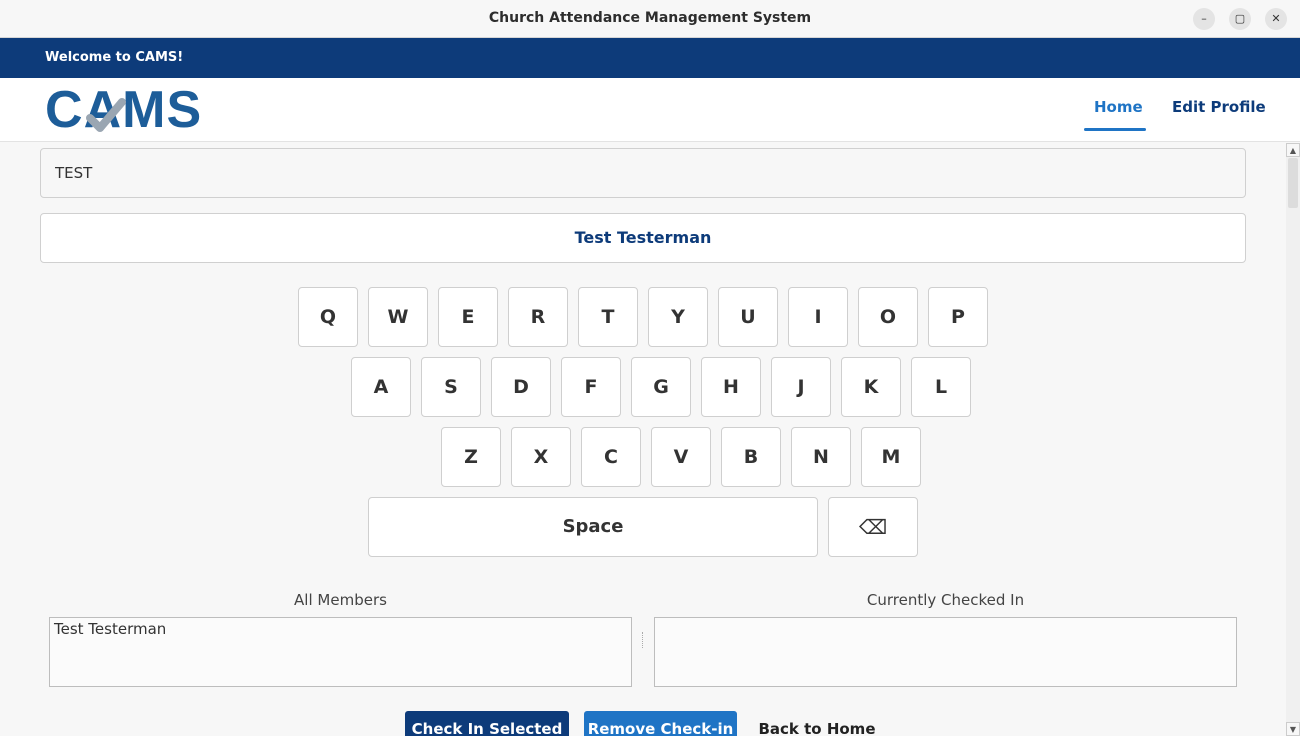 The width and height of the screenshot is (1300, 736). I want to click on key-x: X, so click(541, 457).